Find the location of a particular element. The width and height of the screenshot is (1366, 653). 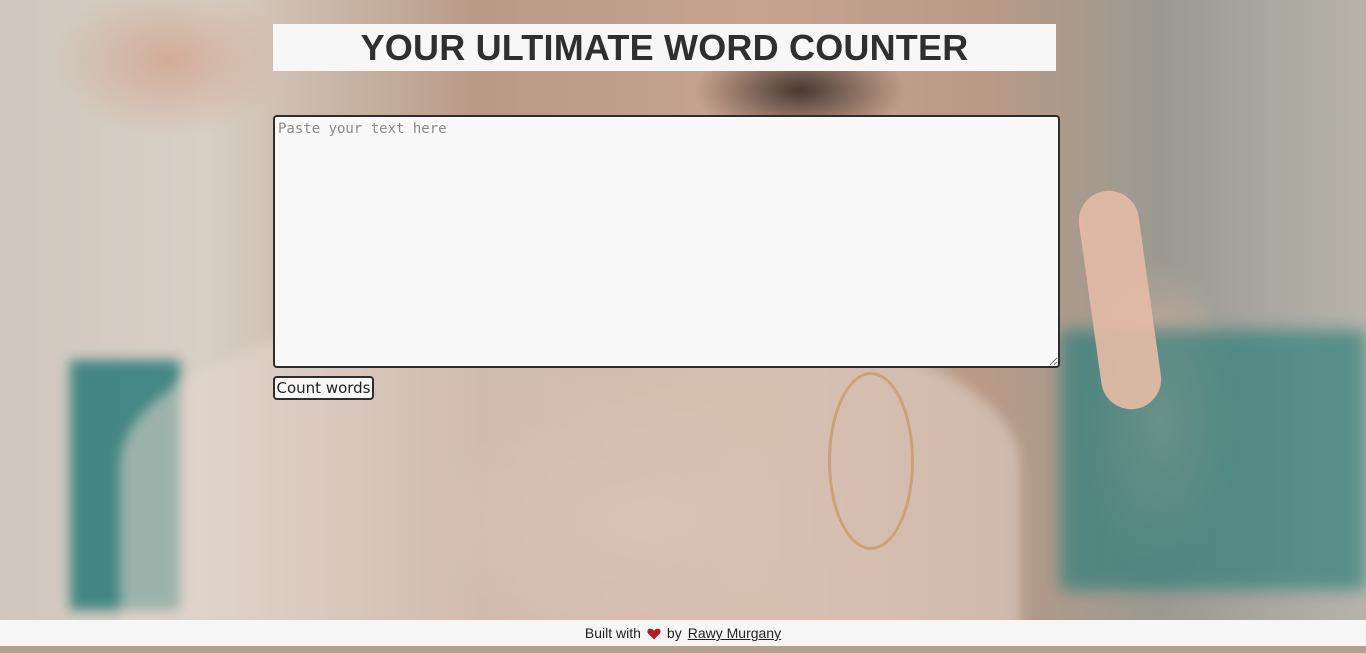

footer-by: by is located at coordinates (674, 633).